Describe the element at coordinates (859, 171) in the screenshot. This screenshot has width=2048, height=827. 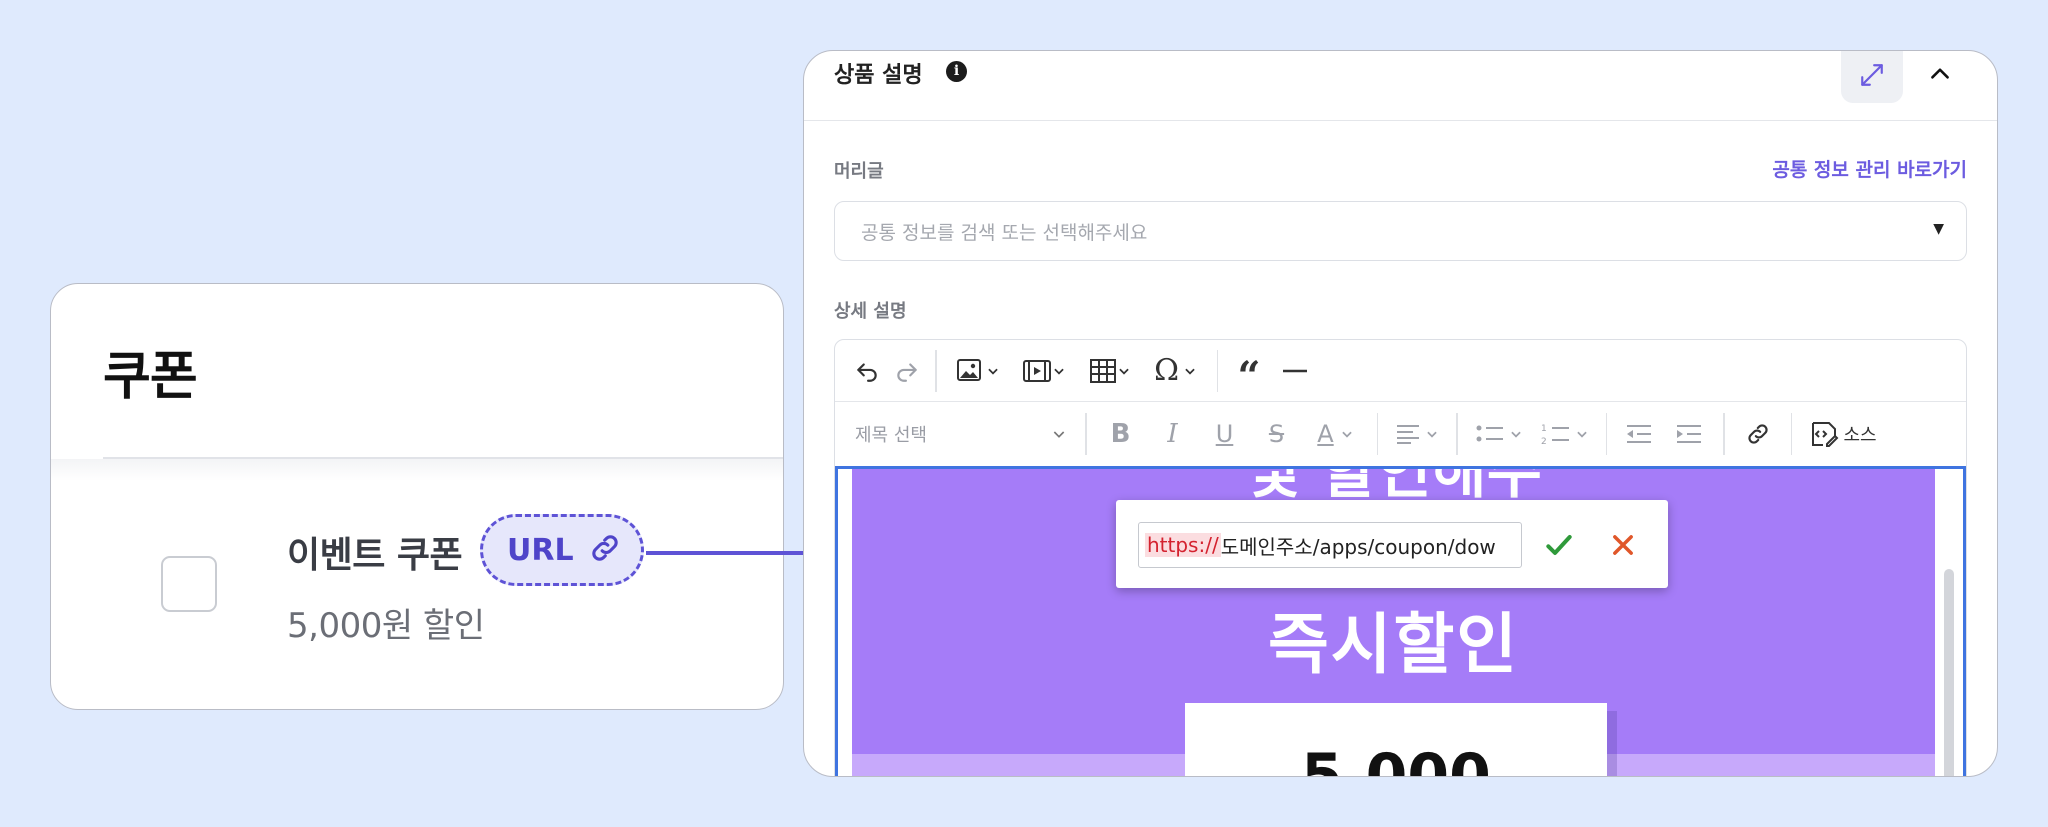
I see `header-field-label: 머리글` at that location.